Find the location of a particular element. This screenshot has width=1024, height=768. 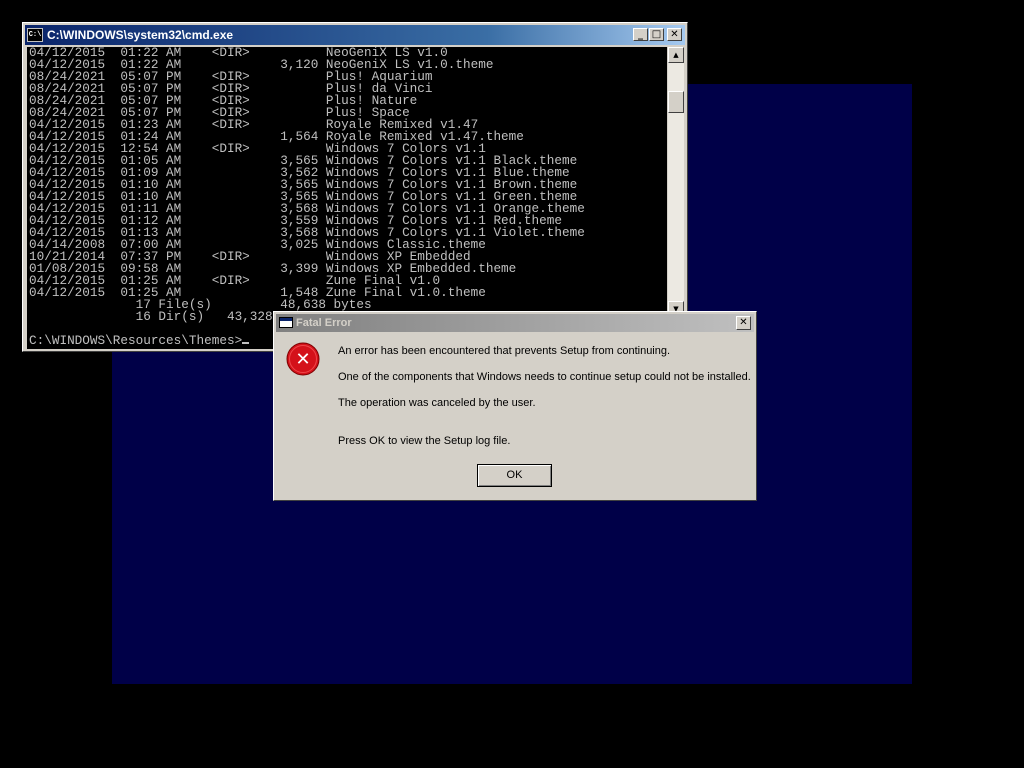

vertical-scrollbar: ▲ ▼ is located at coordinates (676, 182).